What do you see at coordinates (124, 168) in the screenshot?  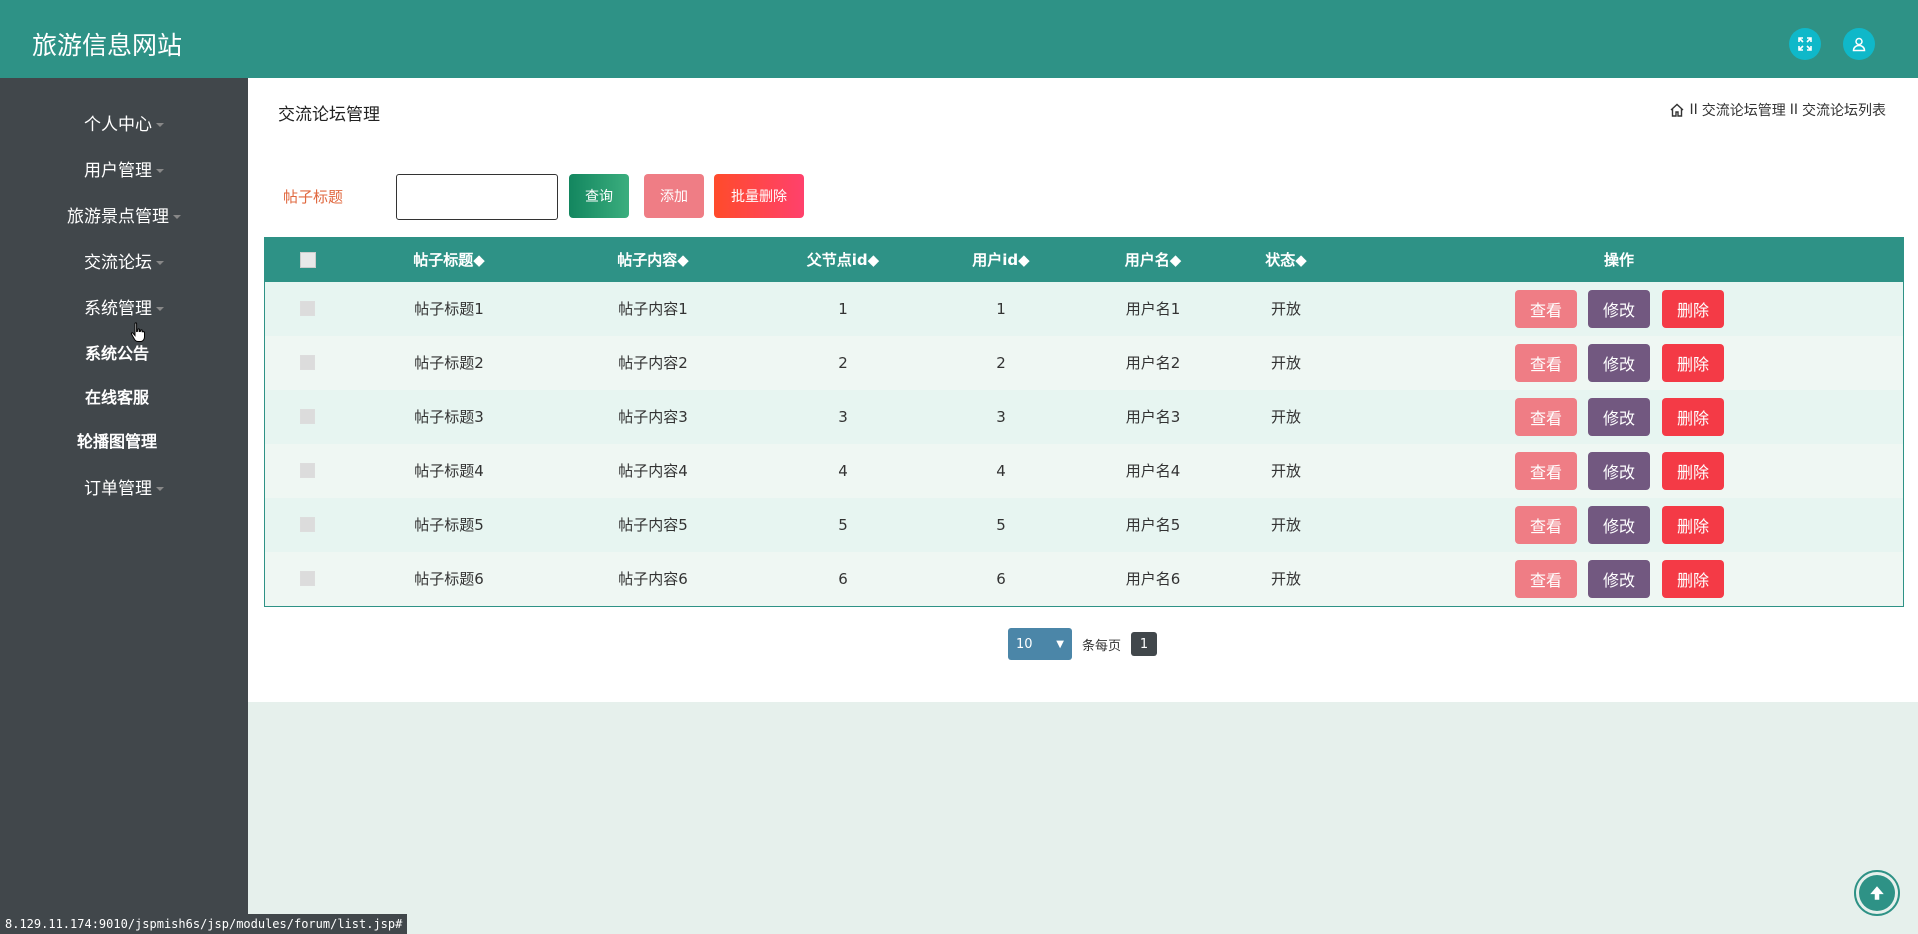 I see `sidebar-item-user-management: 用户管理` at bounding box center [124, 168].